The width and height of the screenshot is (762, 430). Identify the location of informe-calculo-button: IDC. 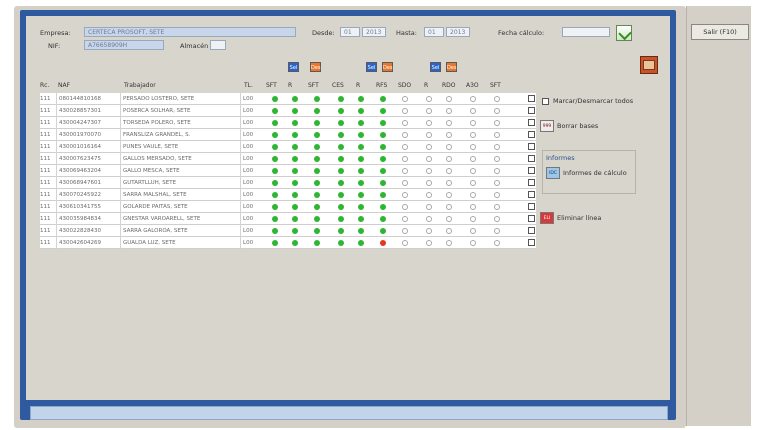
(553, 173).